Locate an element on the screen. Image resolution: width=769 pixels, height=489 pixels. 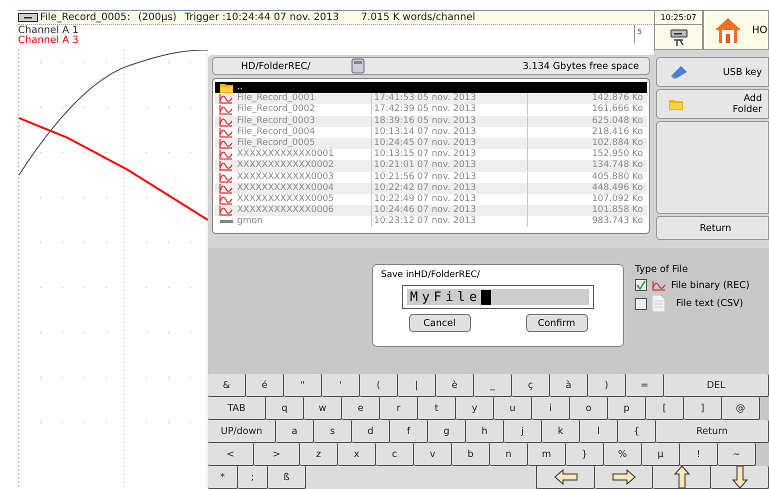
keyboard-key: > is located at coordinates (277, 454).